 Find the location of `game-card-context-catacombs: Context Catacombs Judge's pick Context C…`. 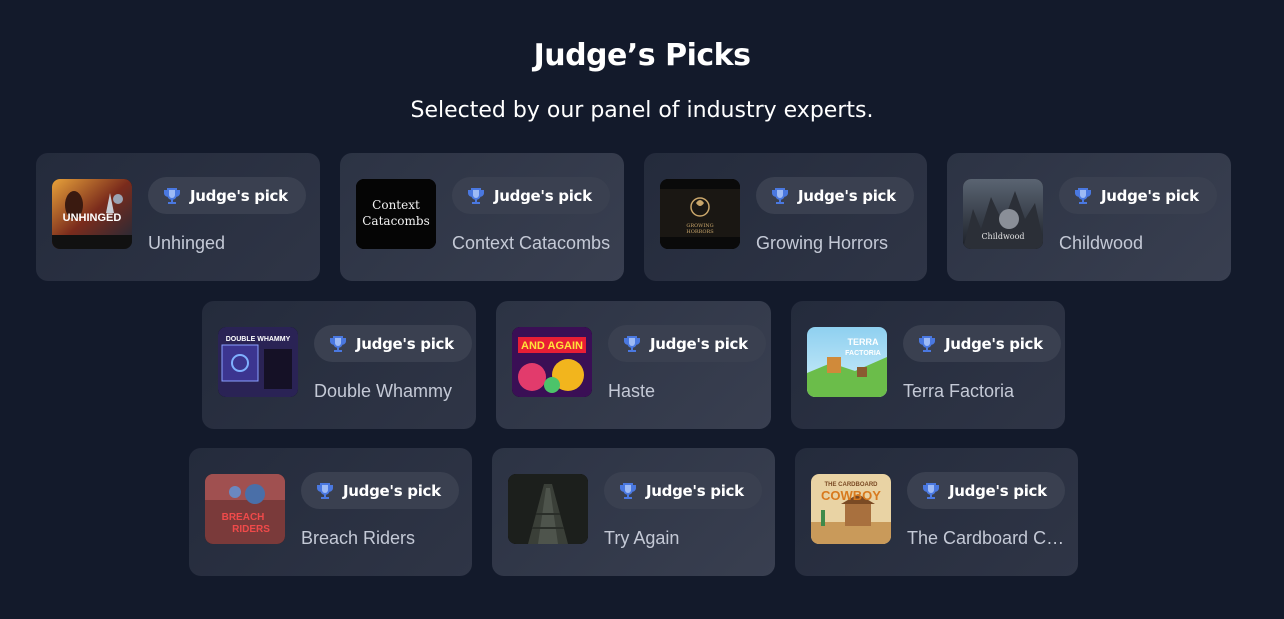

game-card-context-catacombs: Context Catacombs Judge's pick Context C… is located at coordinates (482, 217).